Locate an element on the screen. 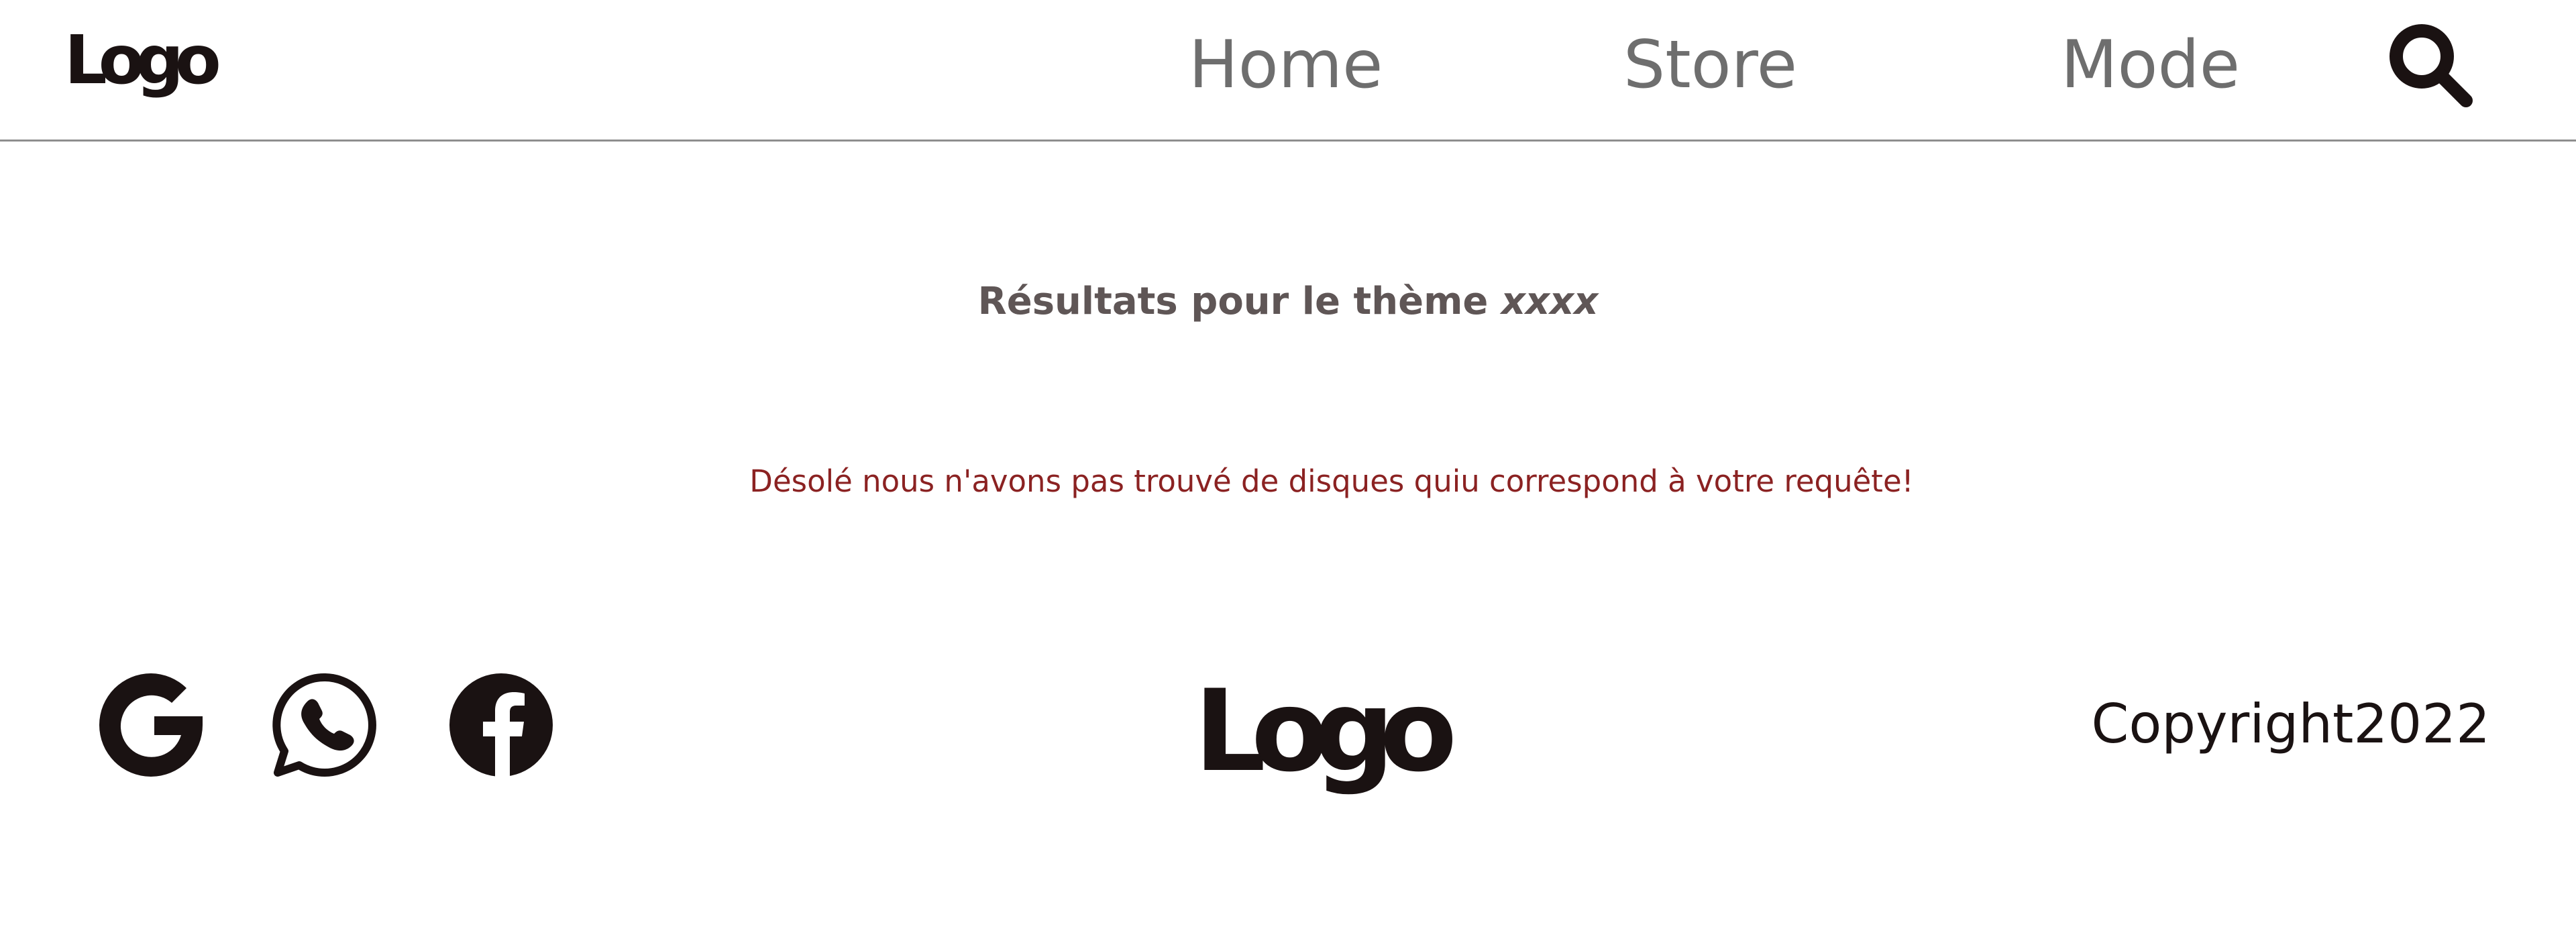 The height and width of the screenshot is (947, 2576). google-link is located at coordinates (151, 725).